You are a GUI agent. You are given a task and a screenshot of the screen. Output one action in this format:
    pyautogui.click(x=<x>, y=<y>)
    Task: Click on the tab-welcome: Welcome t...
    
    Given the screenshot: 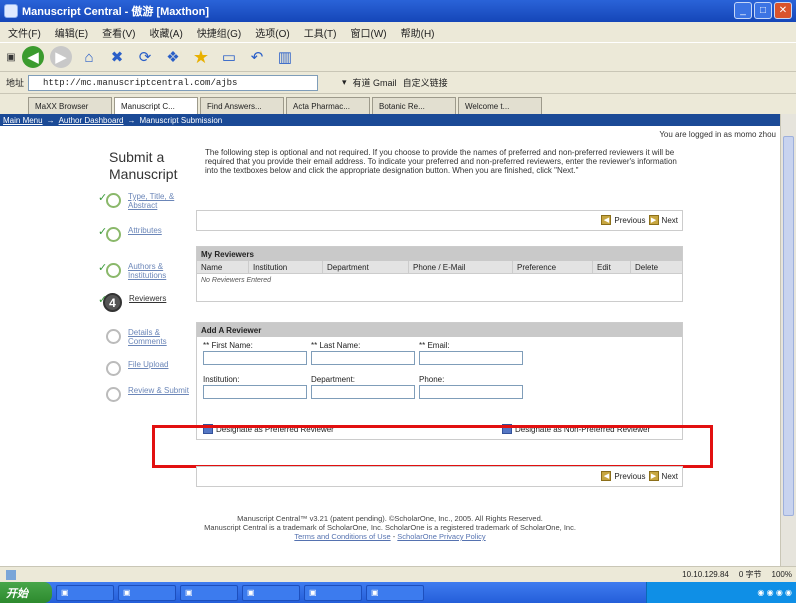 What is the action you would take?
    pyautogui.click(x=500, y=105)
    